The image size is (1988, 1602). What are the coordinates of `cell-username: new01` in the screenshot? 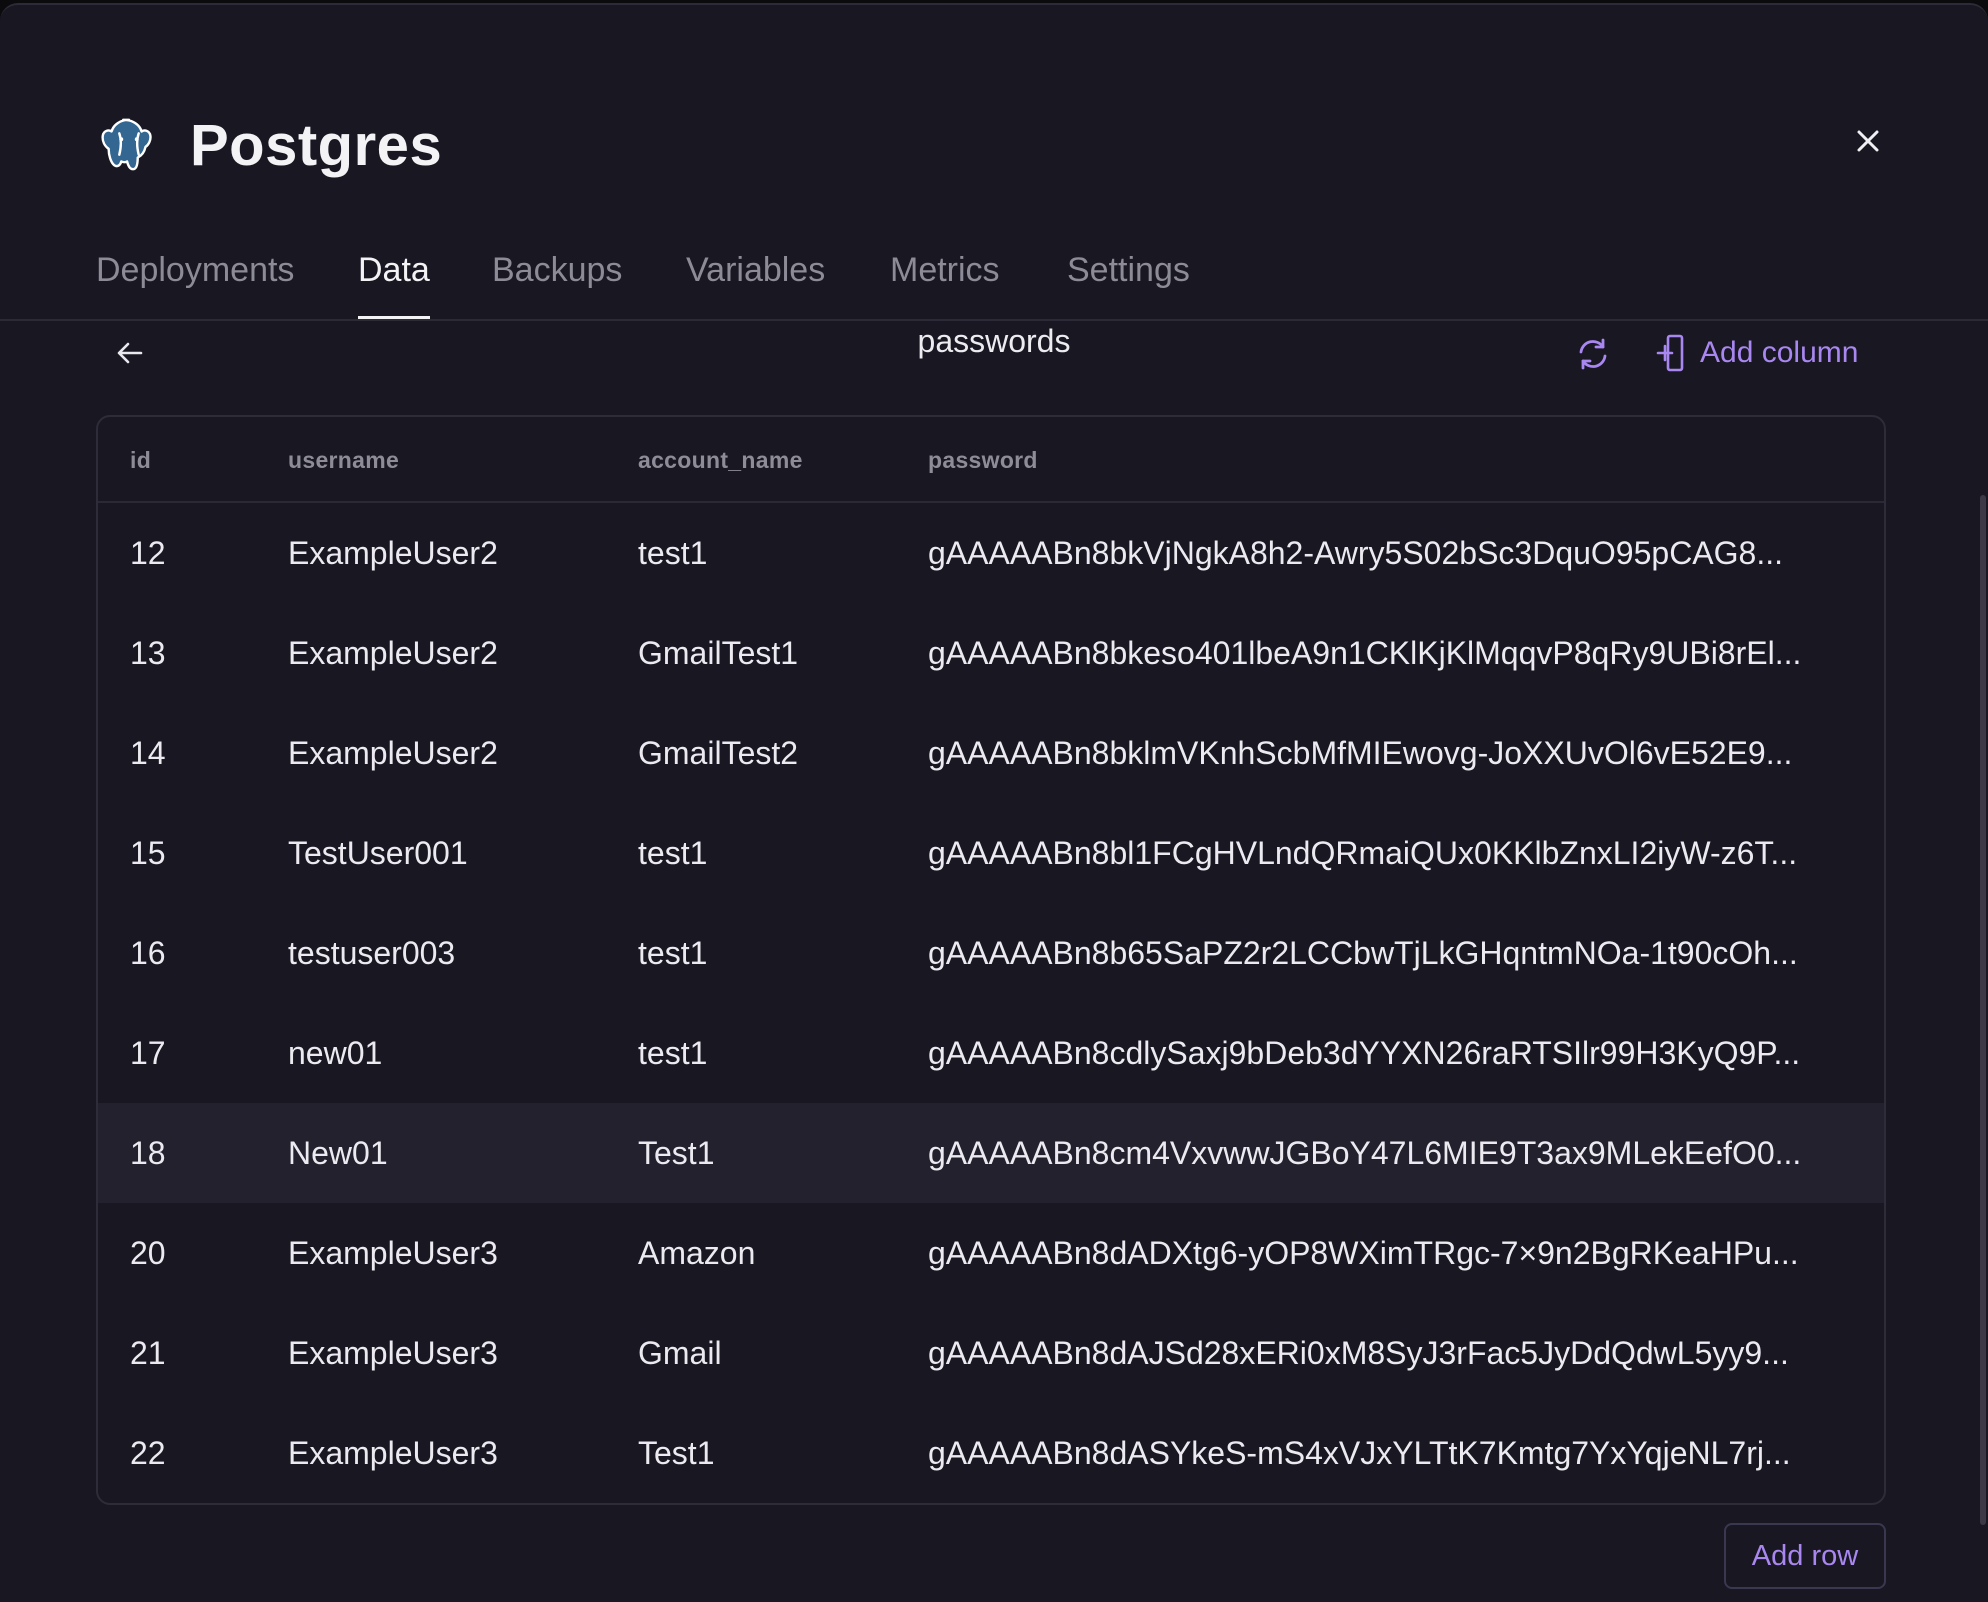 It's located at (335, 1053).